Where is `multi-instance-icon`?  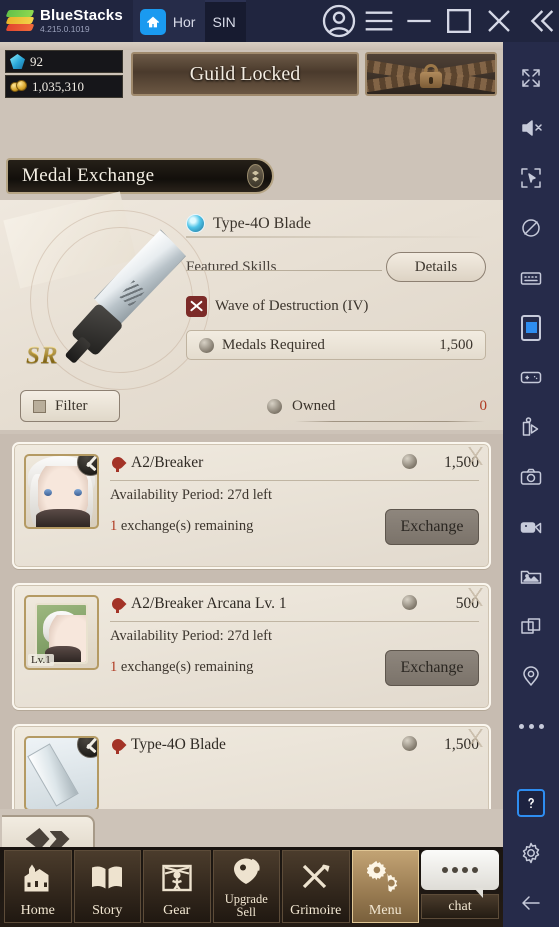
multi-instance-icon is located at coordinates (531, 626).